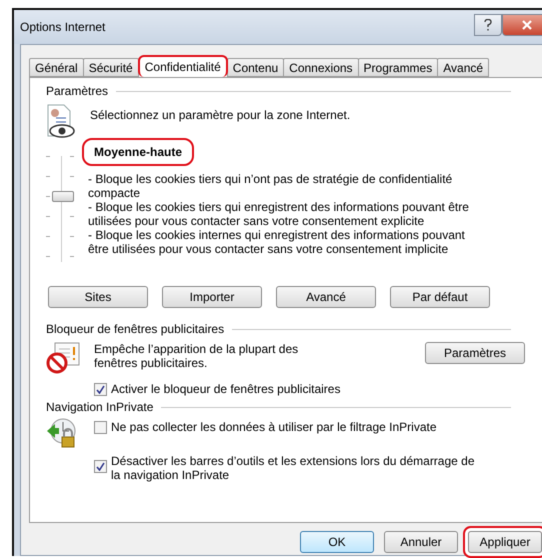  I want to click on tab: Connexions, so click(321, 67).